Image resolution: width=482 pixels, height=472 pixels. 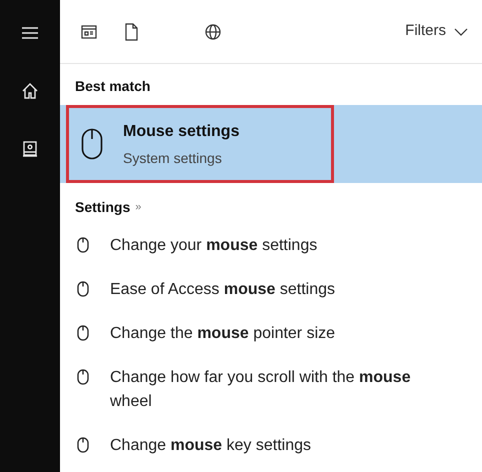 What do you see at coordinates (138, 207) in the screenshot?
I see `more-chevron: »` at bounding box center [138, 207].